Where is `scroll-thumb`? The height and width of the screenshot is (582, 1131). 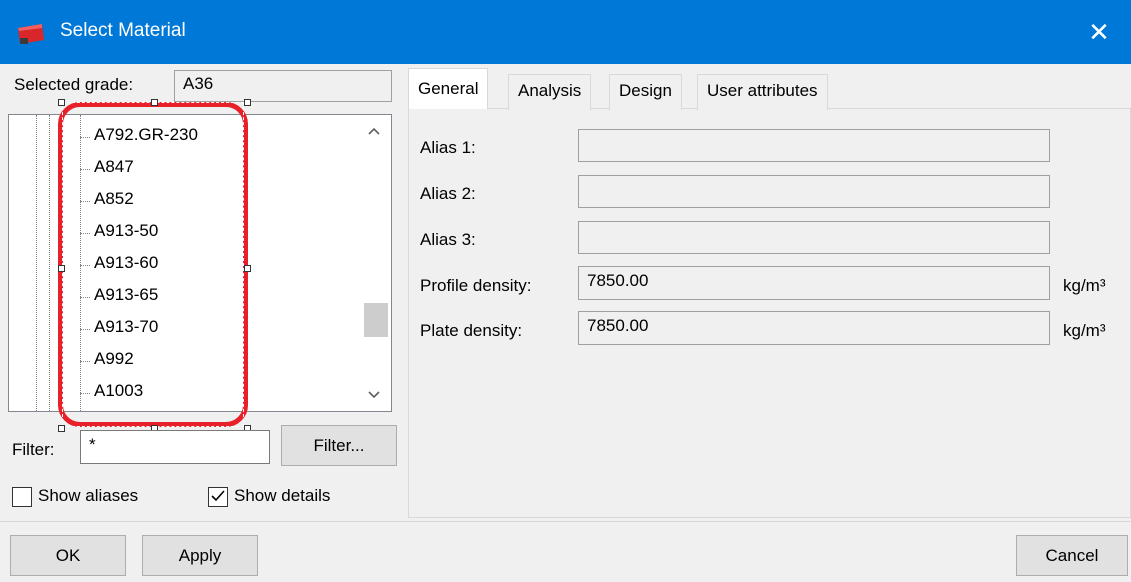 scroll-thumb is located at coordinates (376, 320).